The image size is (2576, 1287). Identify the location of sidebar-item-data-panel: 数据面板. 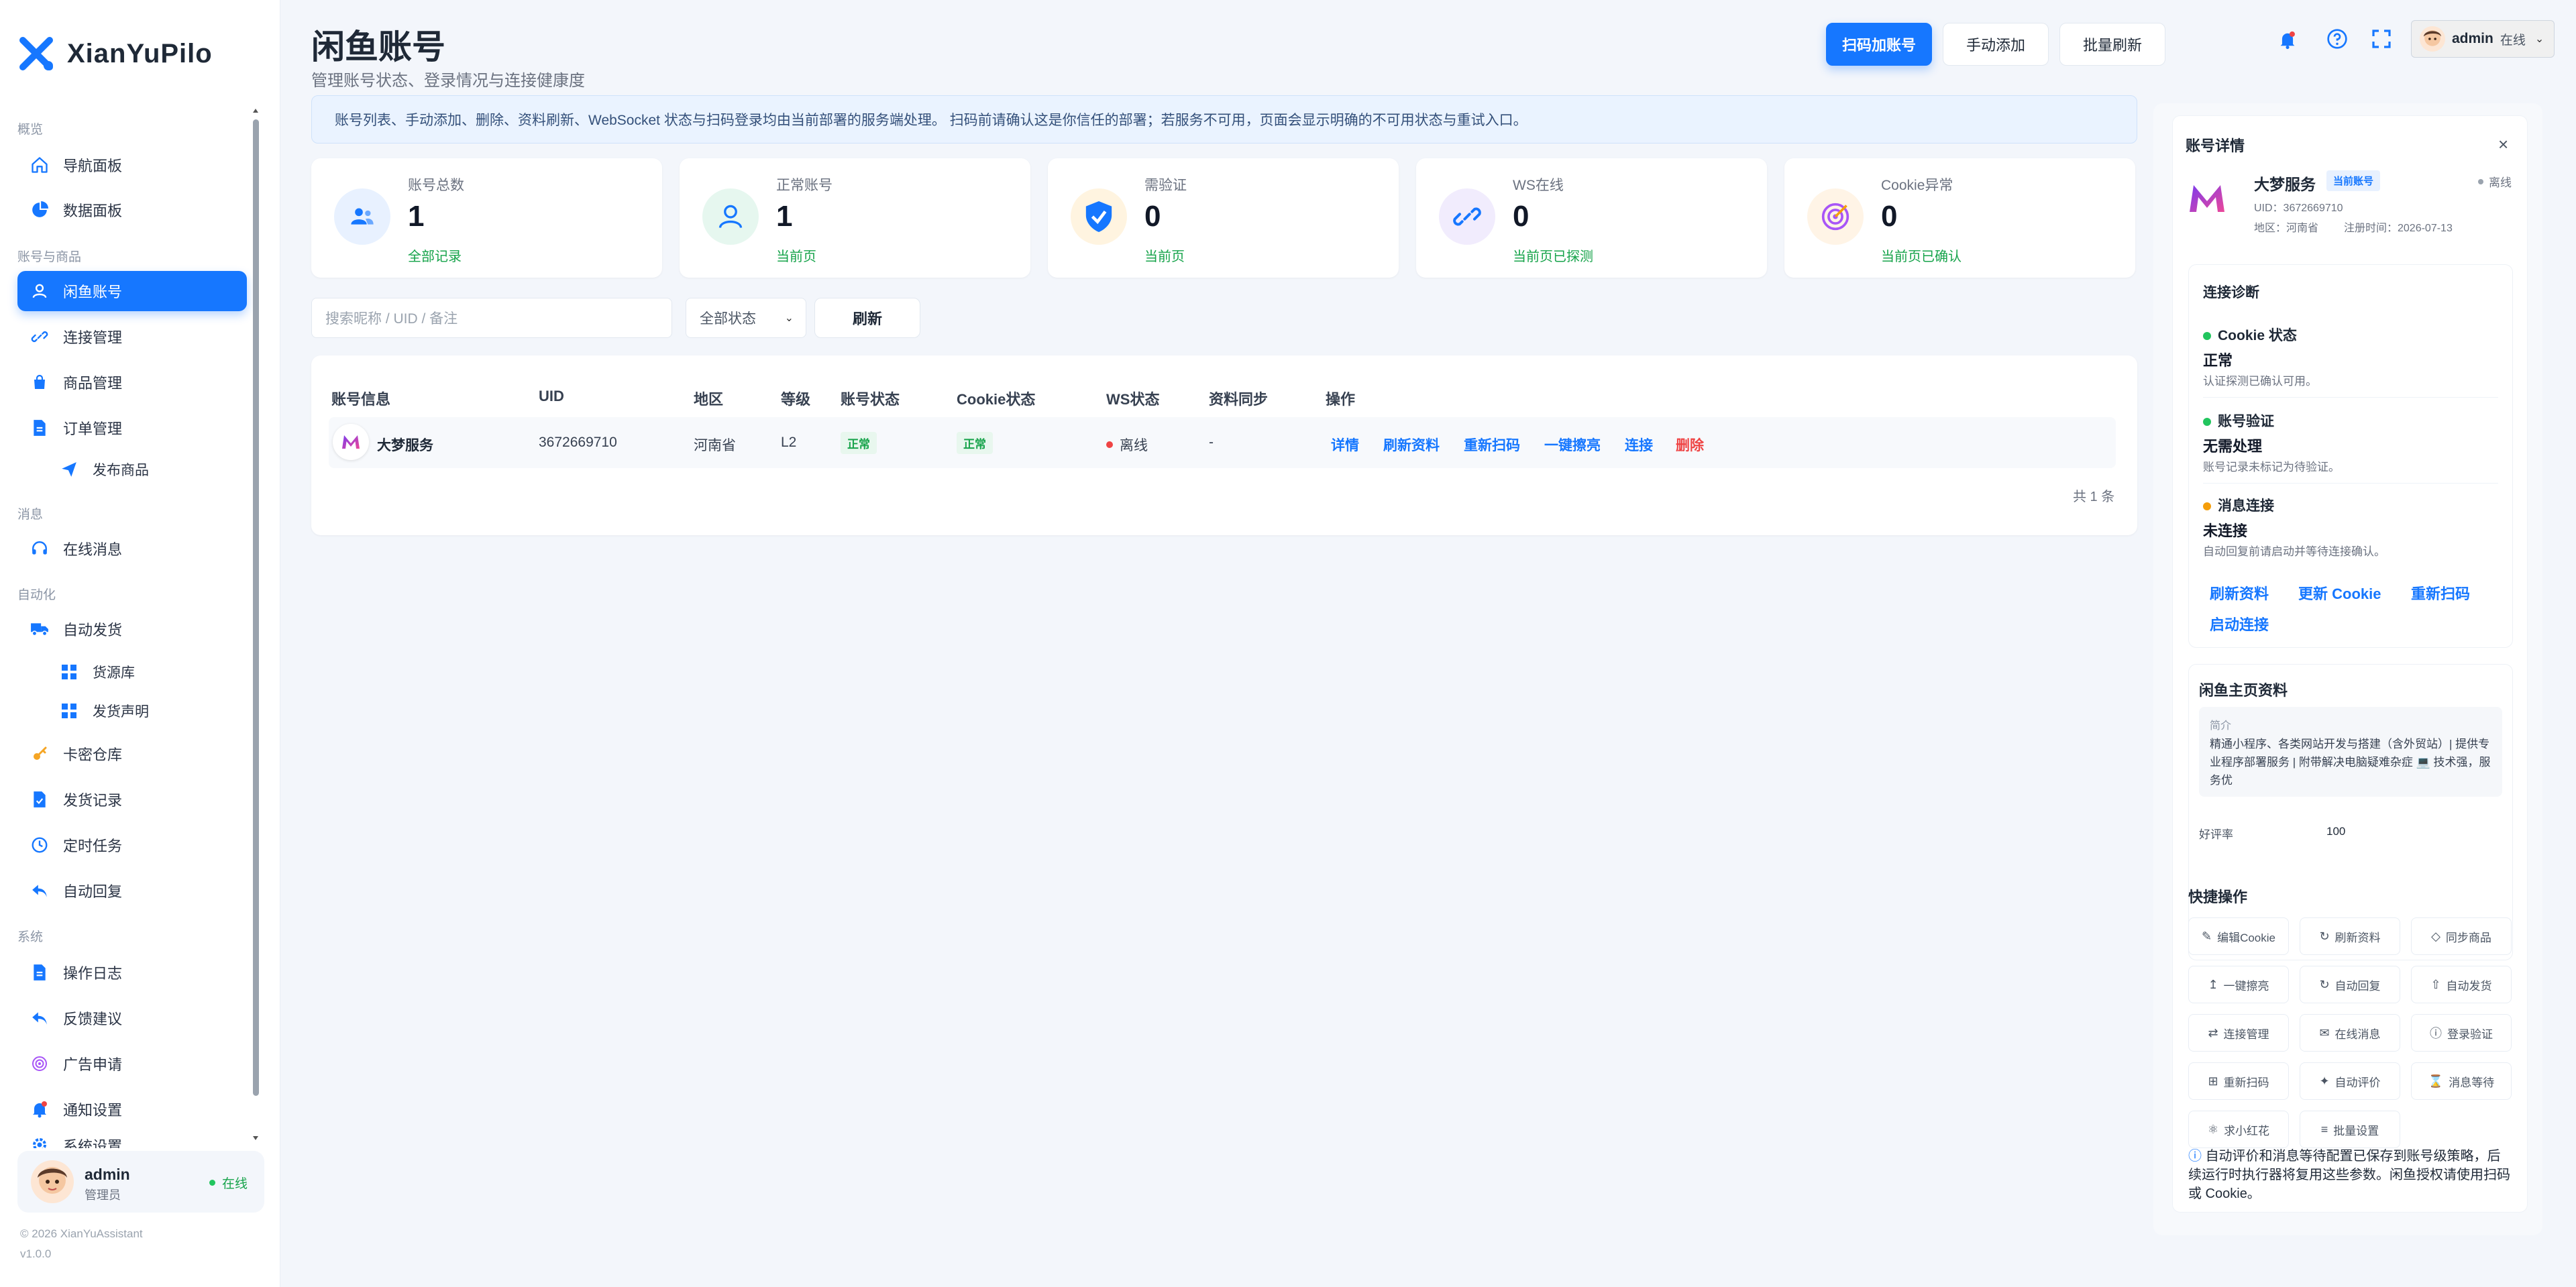
(132, 210).